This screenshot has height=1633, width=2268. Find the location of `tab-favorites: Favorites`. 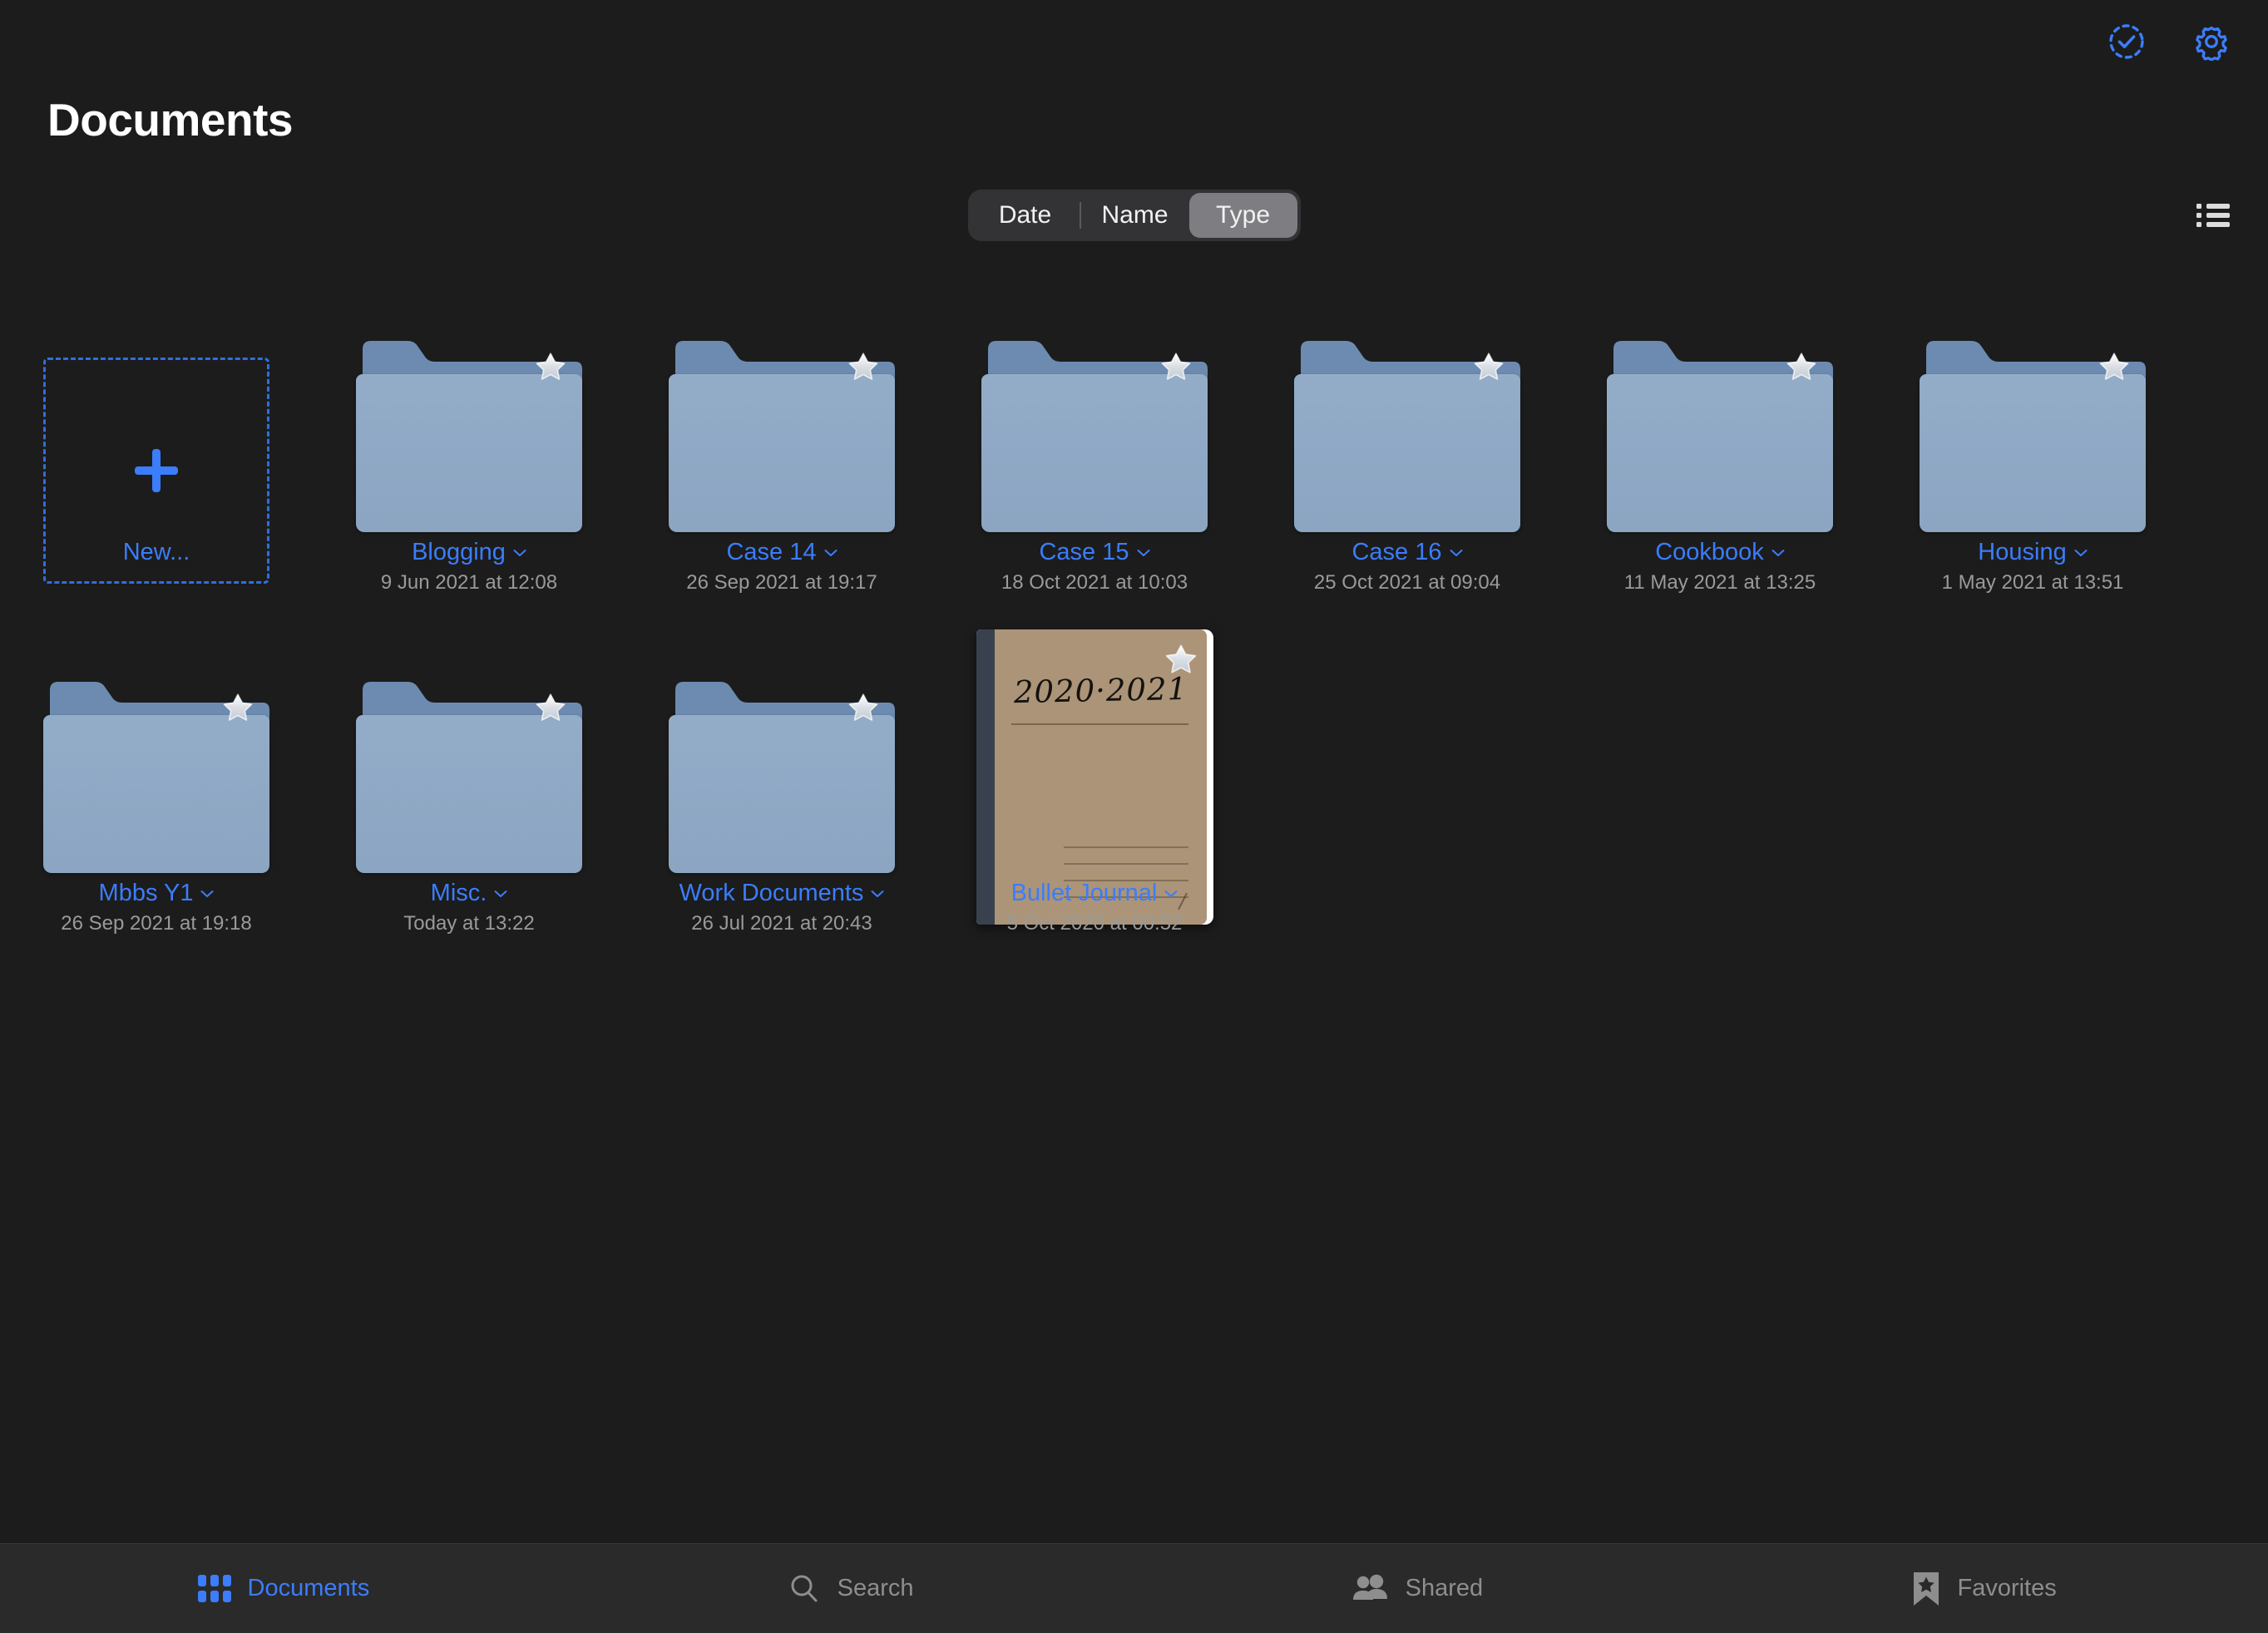

tab-favorites: Favorites is located at coordinates (1984, 1588).